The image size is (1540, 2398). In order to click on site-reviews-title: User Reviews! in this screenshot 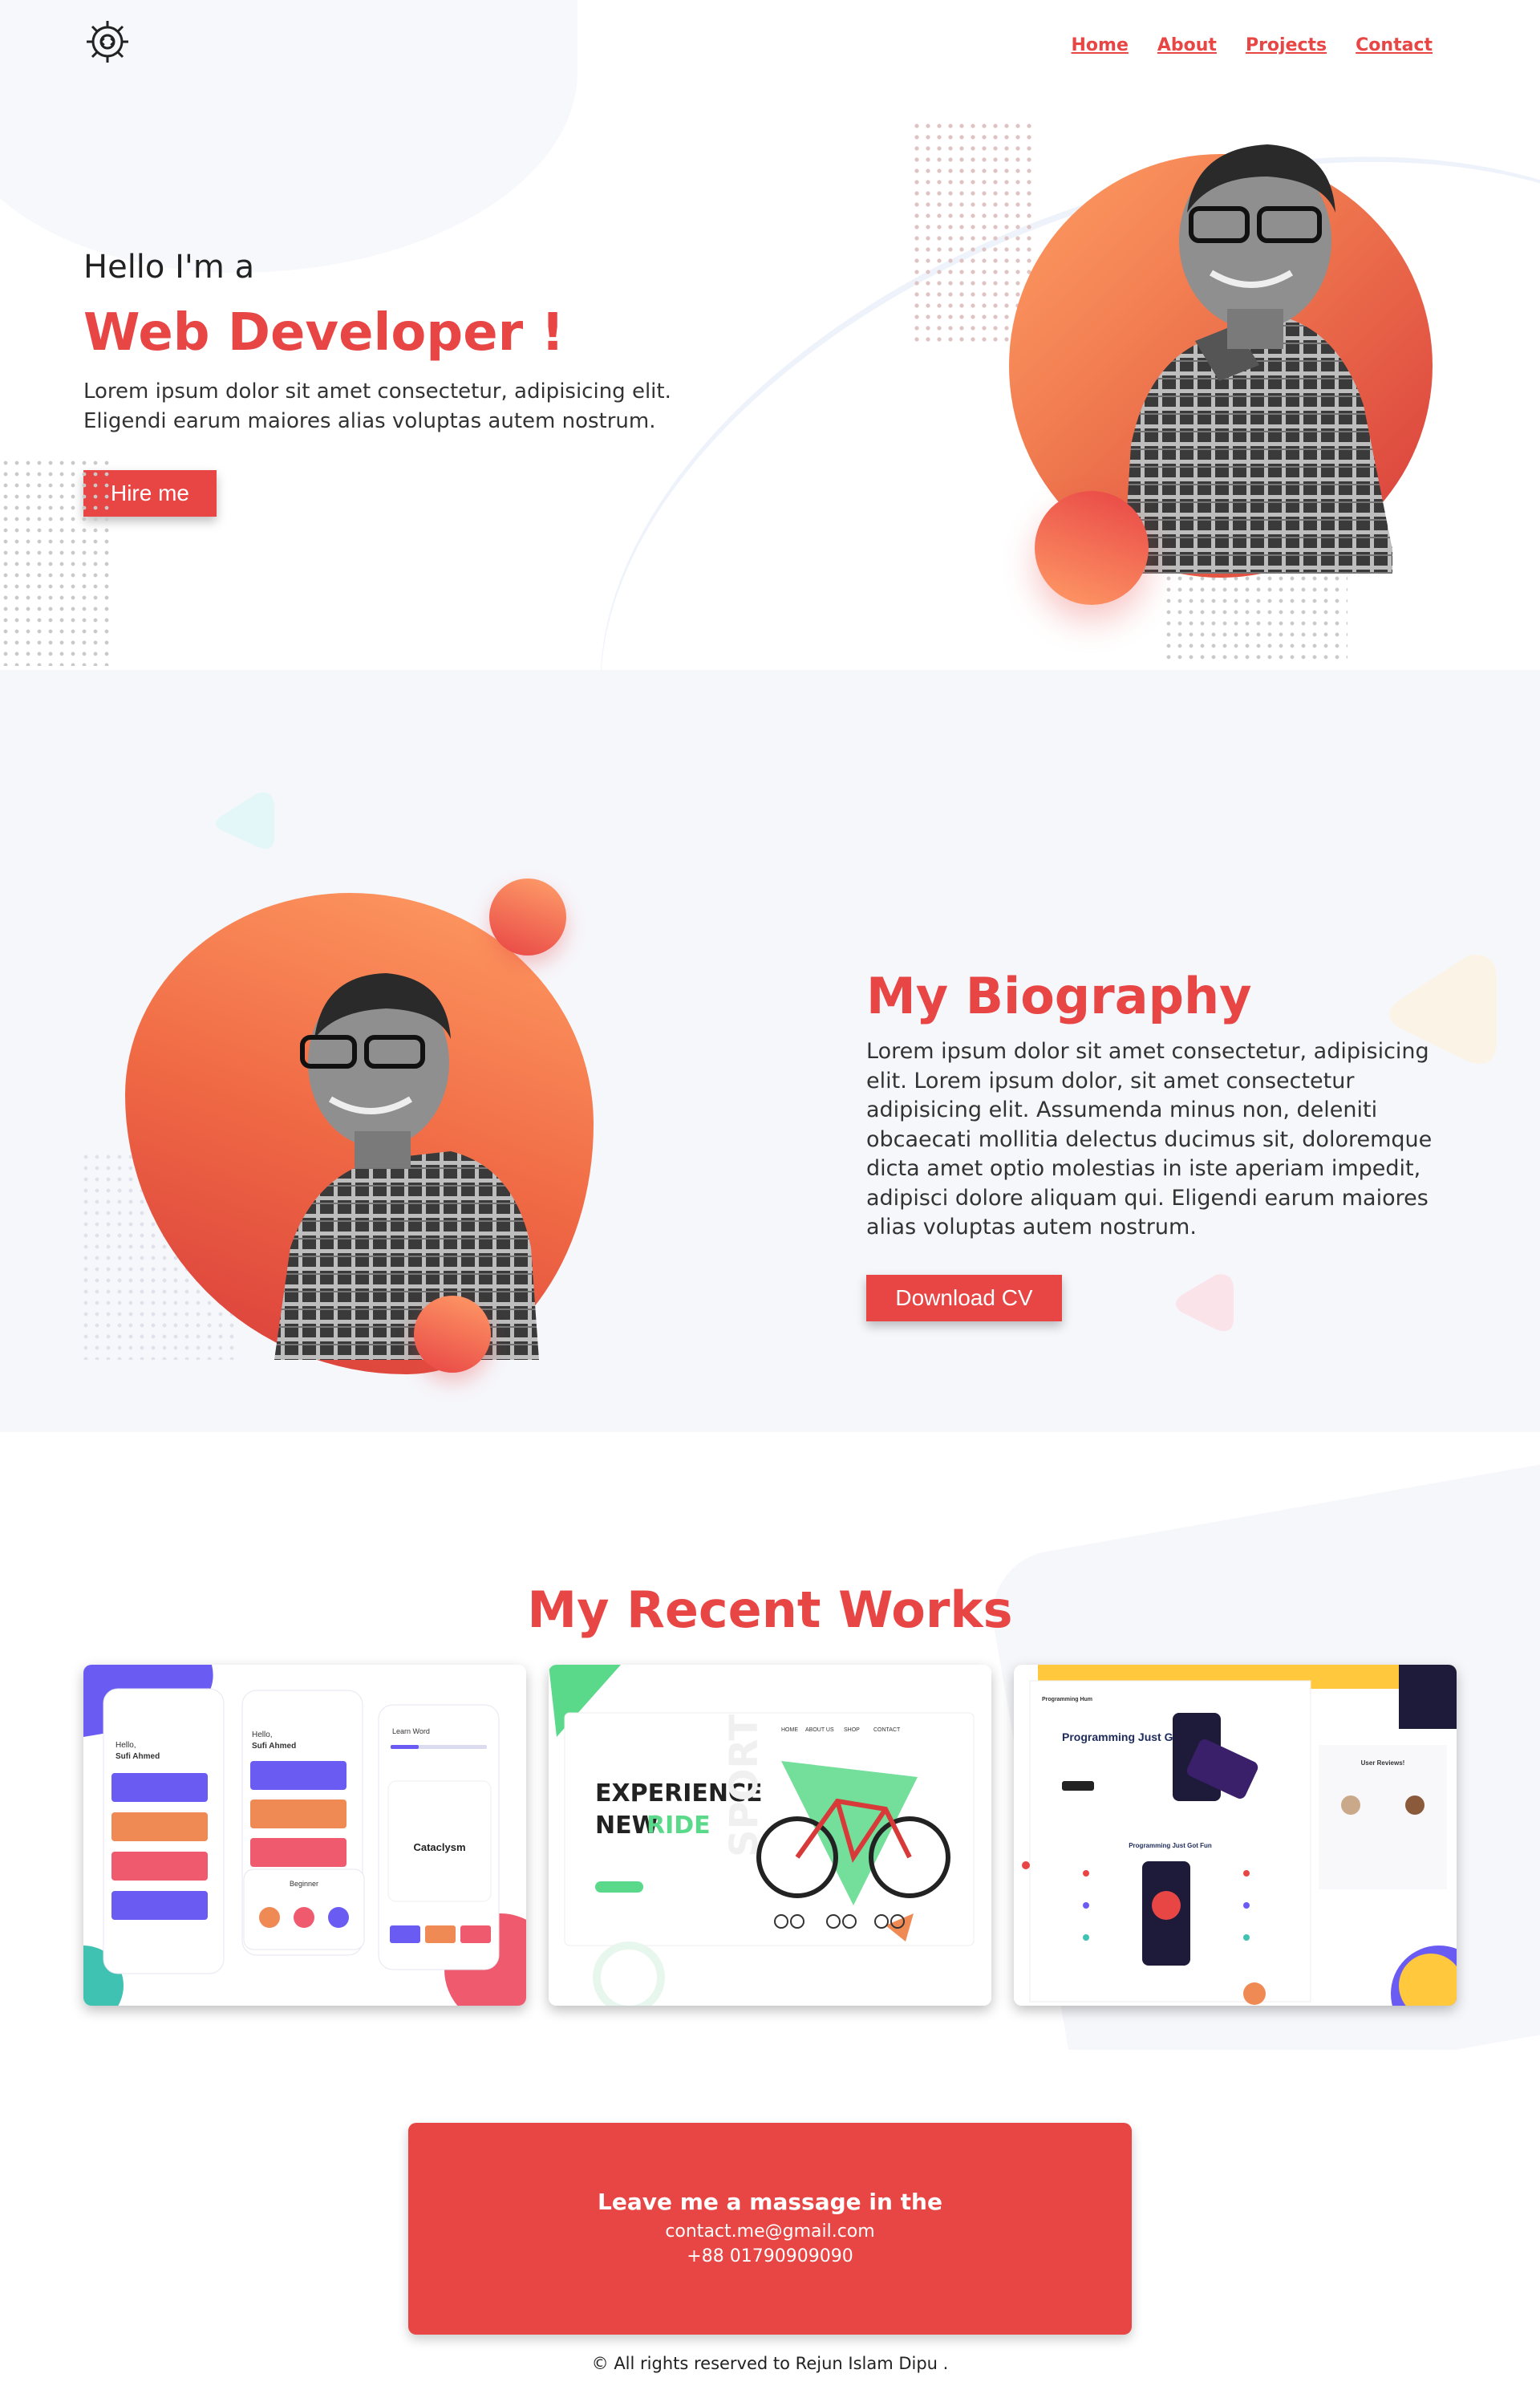, I will do `click(1383, 1763)`.